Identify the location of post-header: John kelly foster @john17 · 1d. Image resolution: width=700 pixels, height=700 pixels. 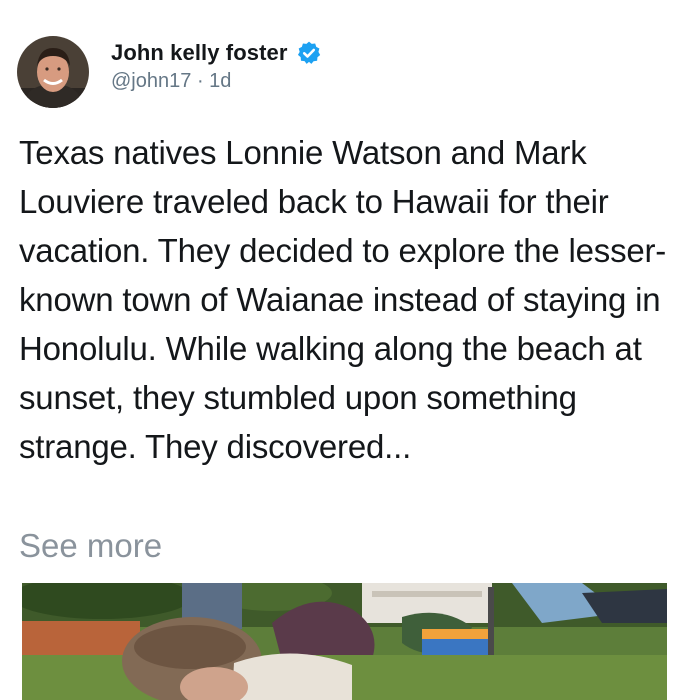
(169, 72).